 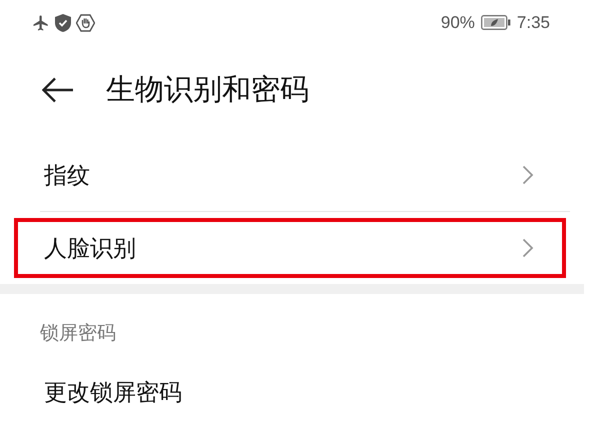 What do you see at coordinates (41, 23) in the screenshot?
I see `airplane-icon` at bounding box center [41, 23].